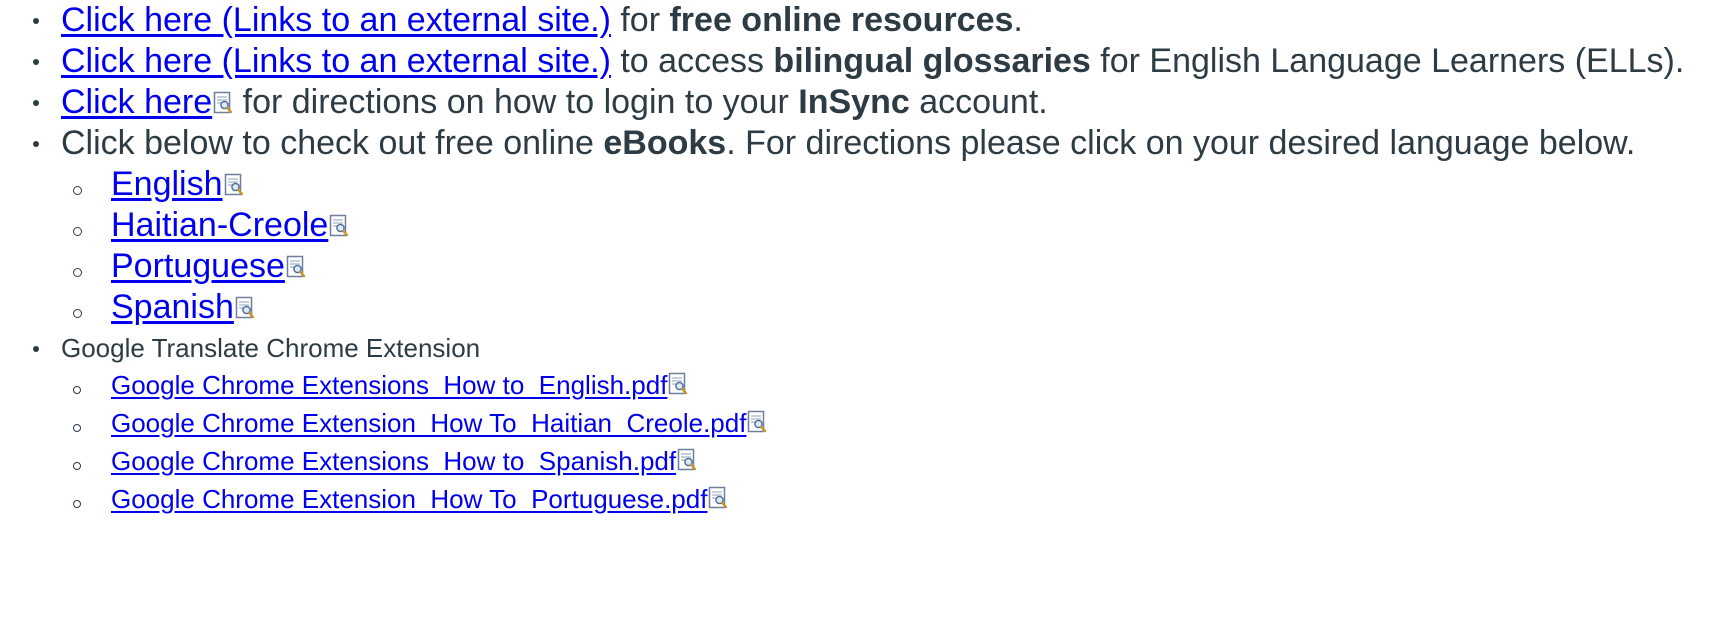 This screenshot has height=623, width=1728. I want to click on sublist-item-haitian-creole: Haitian-Creole, so click(894, 225).